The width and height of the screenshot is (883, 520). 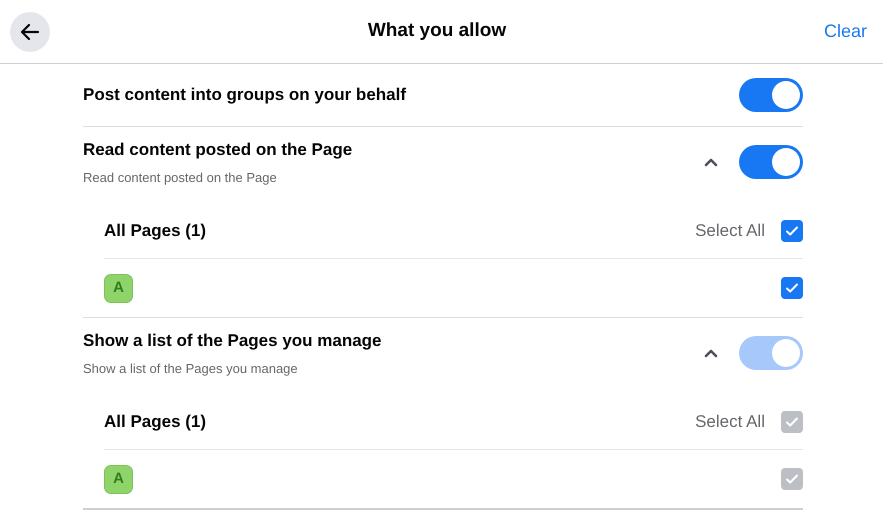 What do you see at coordinates (848, 31) in the screenshot?
I see `clear-link: Clear` at bounding box center [848, 31].